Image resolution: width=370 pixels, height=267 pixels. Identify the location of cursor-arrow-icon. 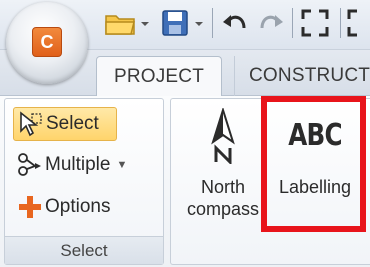
(31, 124).